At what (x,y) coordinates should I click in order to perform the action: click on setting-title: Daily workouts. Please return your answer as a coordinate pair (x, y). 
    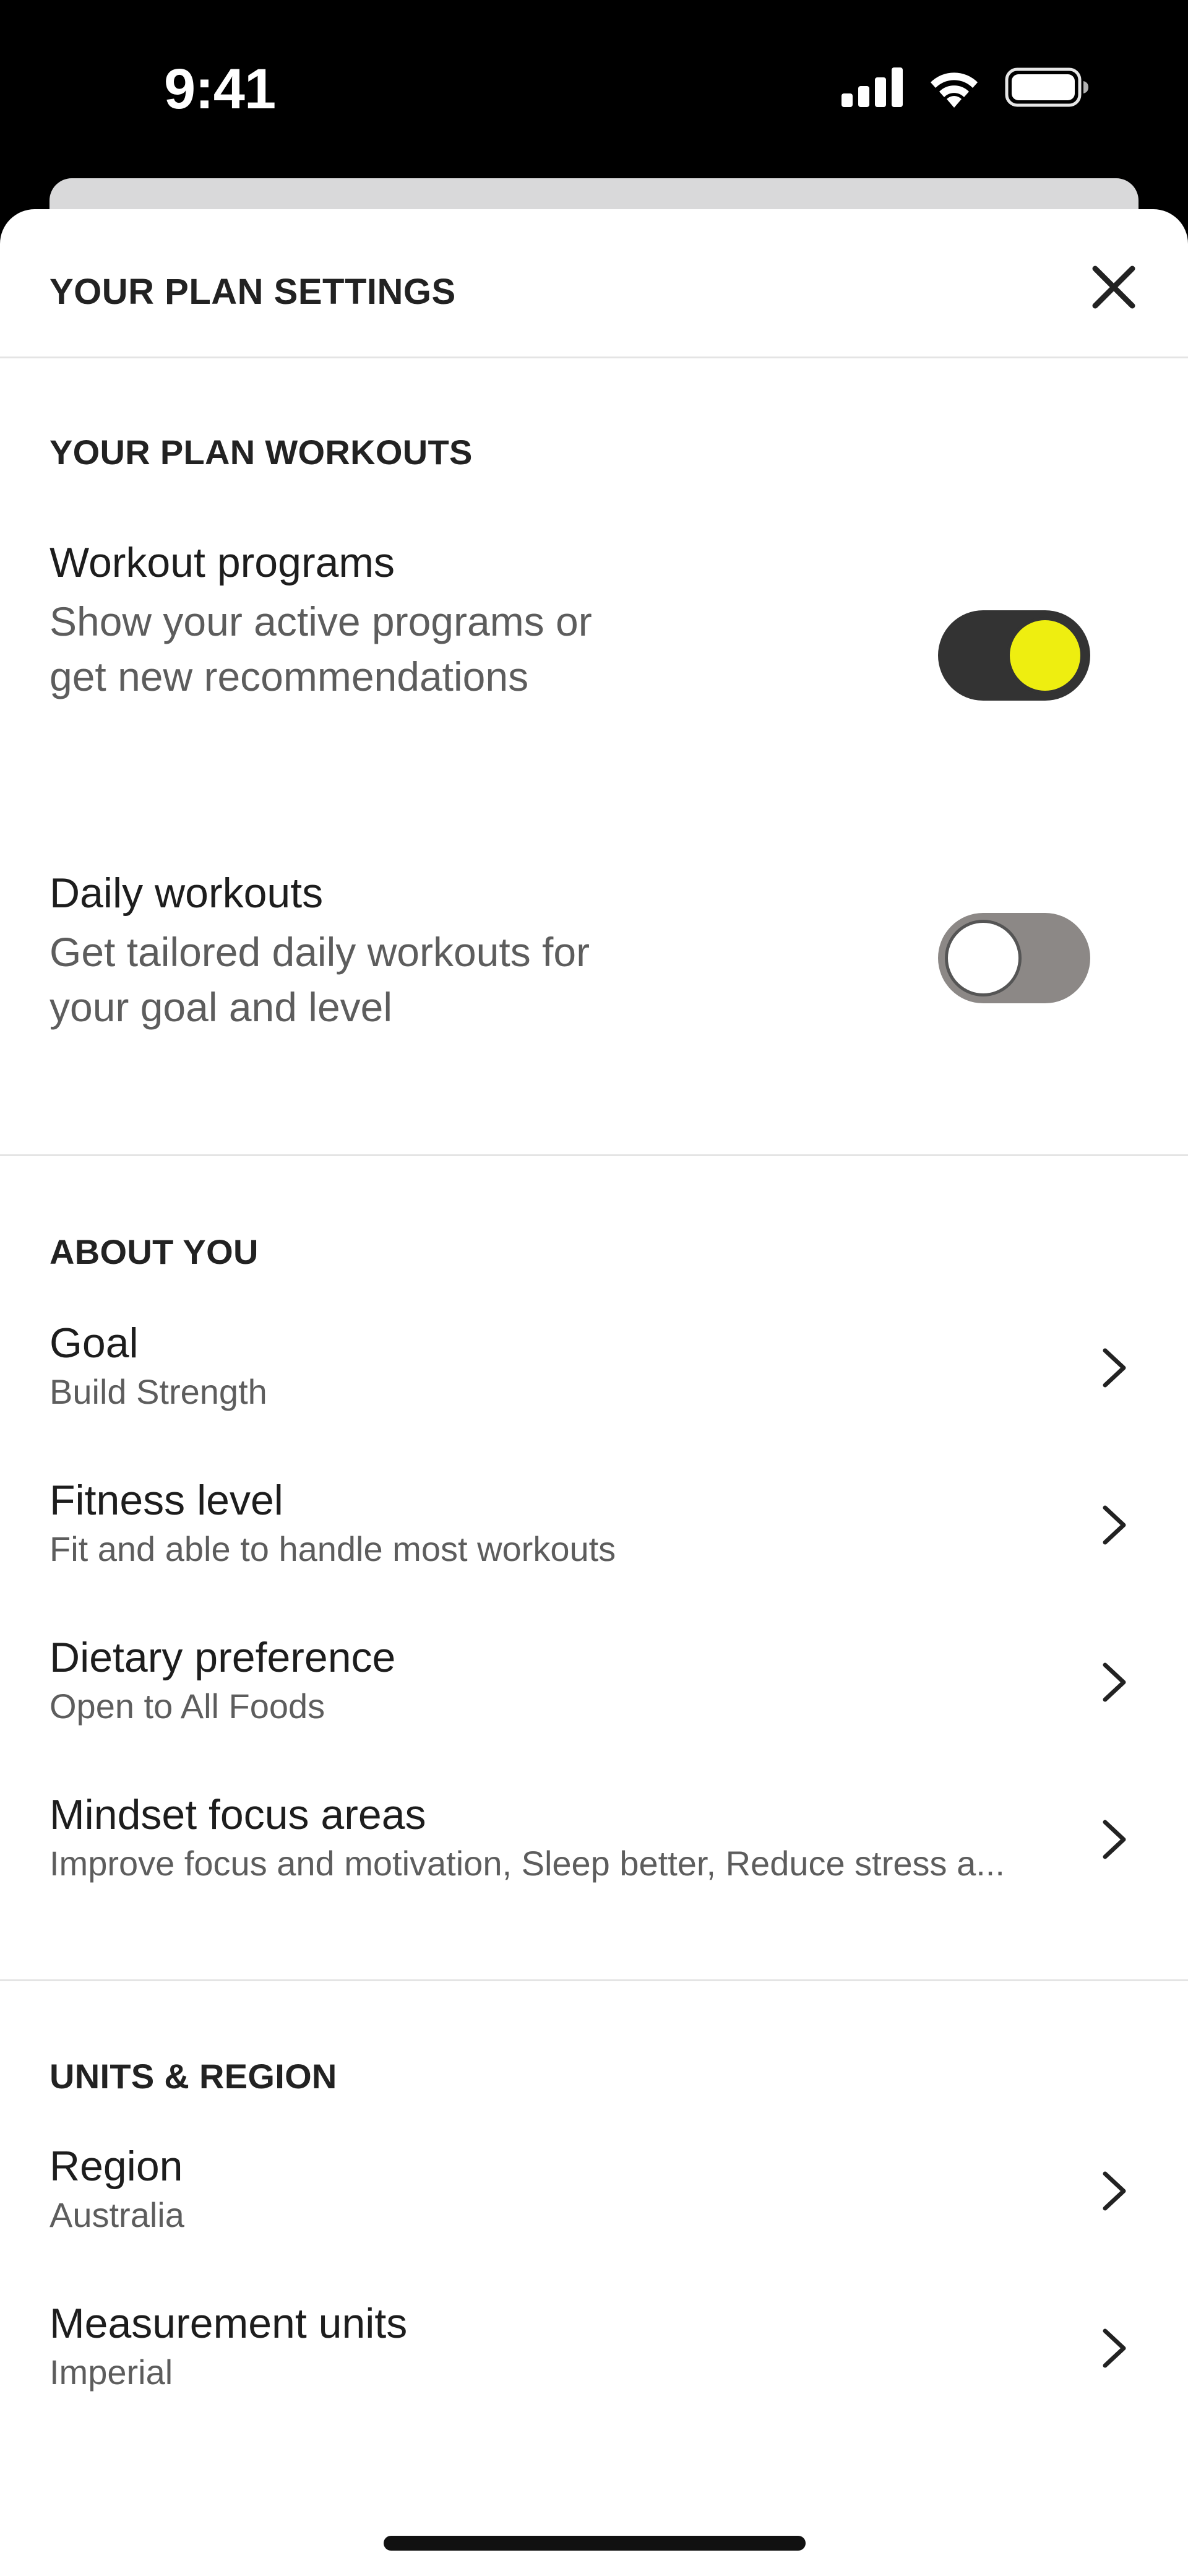
    Looking at the image, I should click on (187, 893).